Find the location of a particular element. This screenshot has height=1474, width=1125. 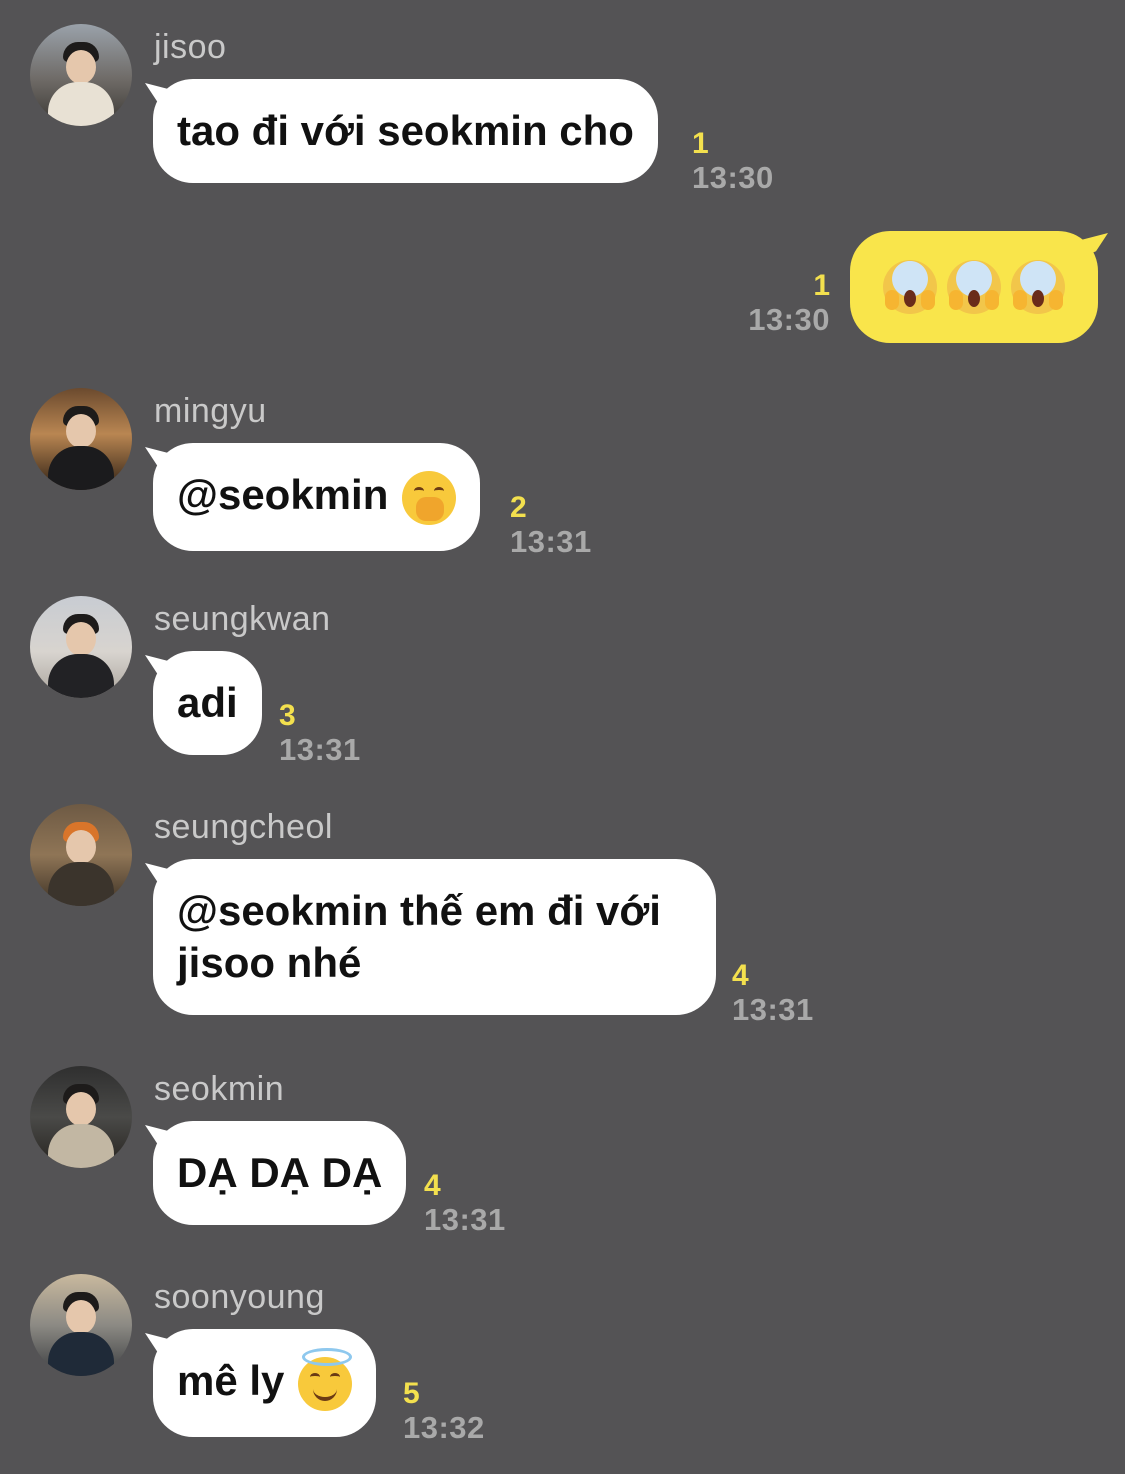

message-bubble: adi is located at coordinates (207, 703).